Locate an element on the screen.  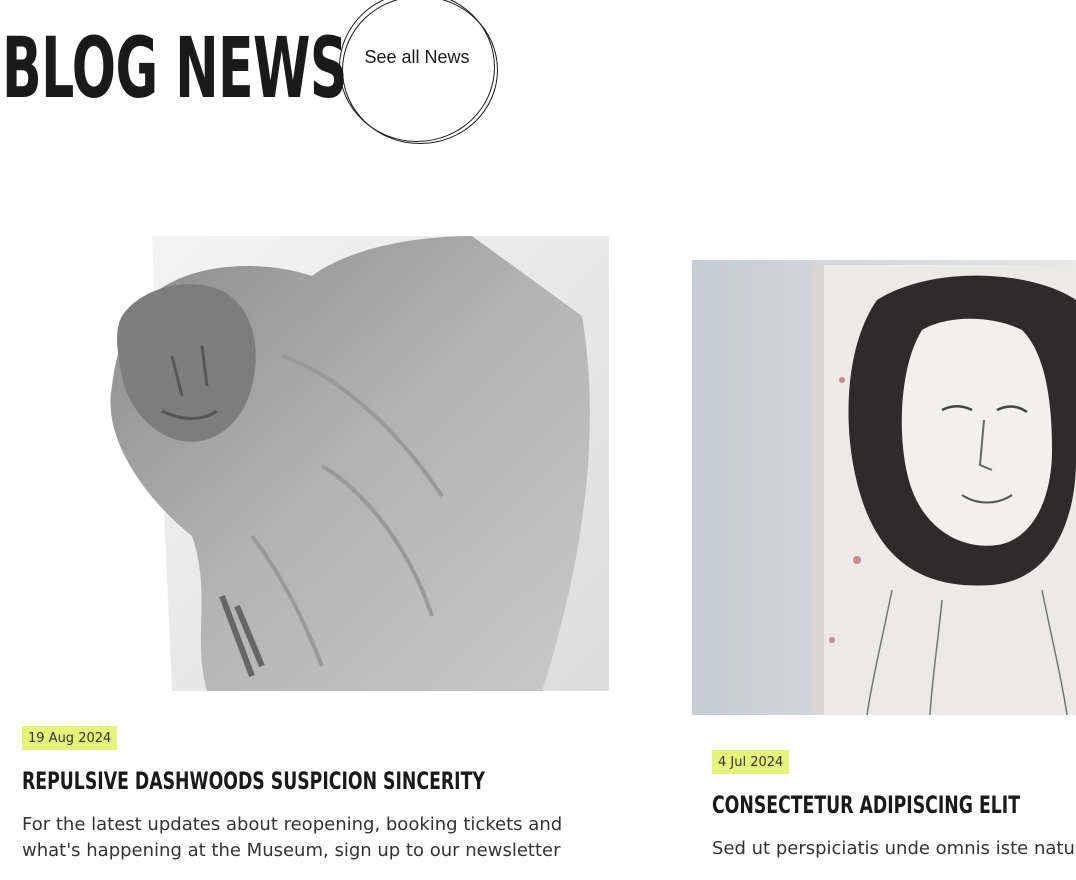
page-title: BLOG NEWS is located at coordinates (174, 68).